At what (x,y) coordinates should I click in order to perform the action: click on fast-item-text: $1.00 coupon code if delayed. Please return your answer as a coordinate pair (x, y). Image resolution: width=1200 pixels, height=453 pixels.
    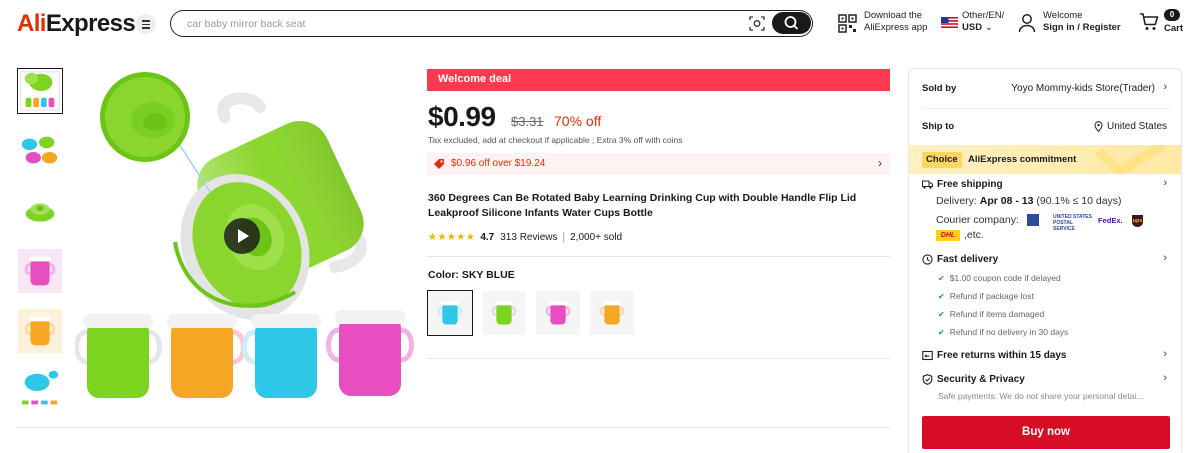
    Looking at the image, I should click on (1005, 278).